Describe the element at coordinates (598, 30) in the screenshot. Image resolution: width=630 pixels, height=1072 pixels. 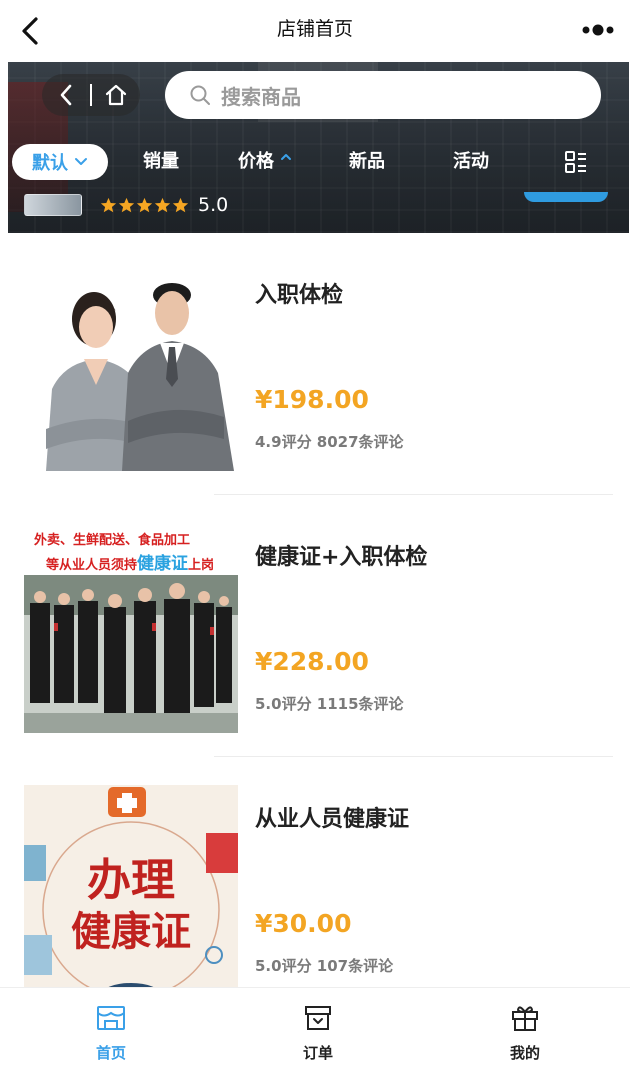
I see `more-options-icon` at that location.